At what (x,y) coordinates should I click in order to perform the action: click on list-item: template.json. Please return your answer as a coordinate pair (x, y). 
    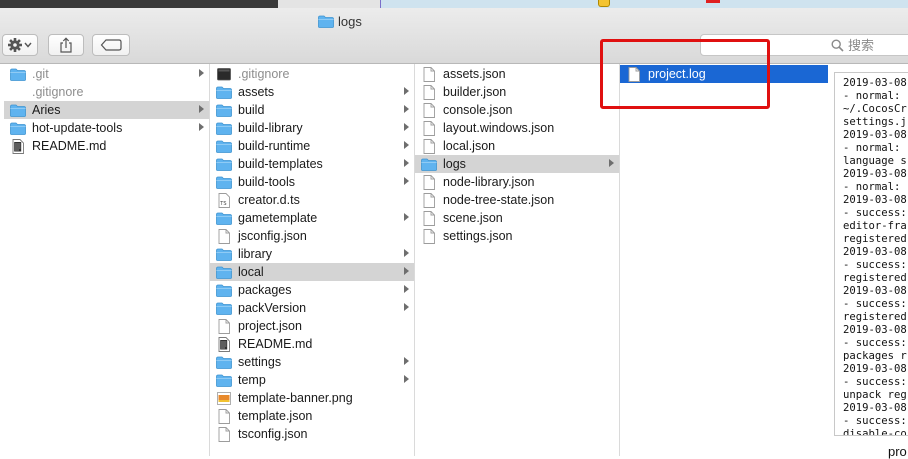
    Looking at the image, I should click on (312, 416).